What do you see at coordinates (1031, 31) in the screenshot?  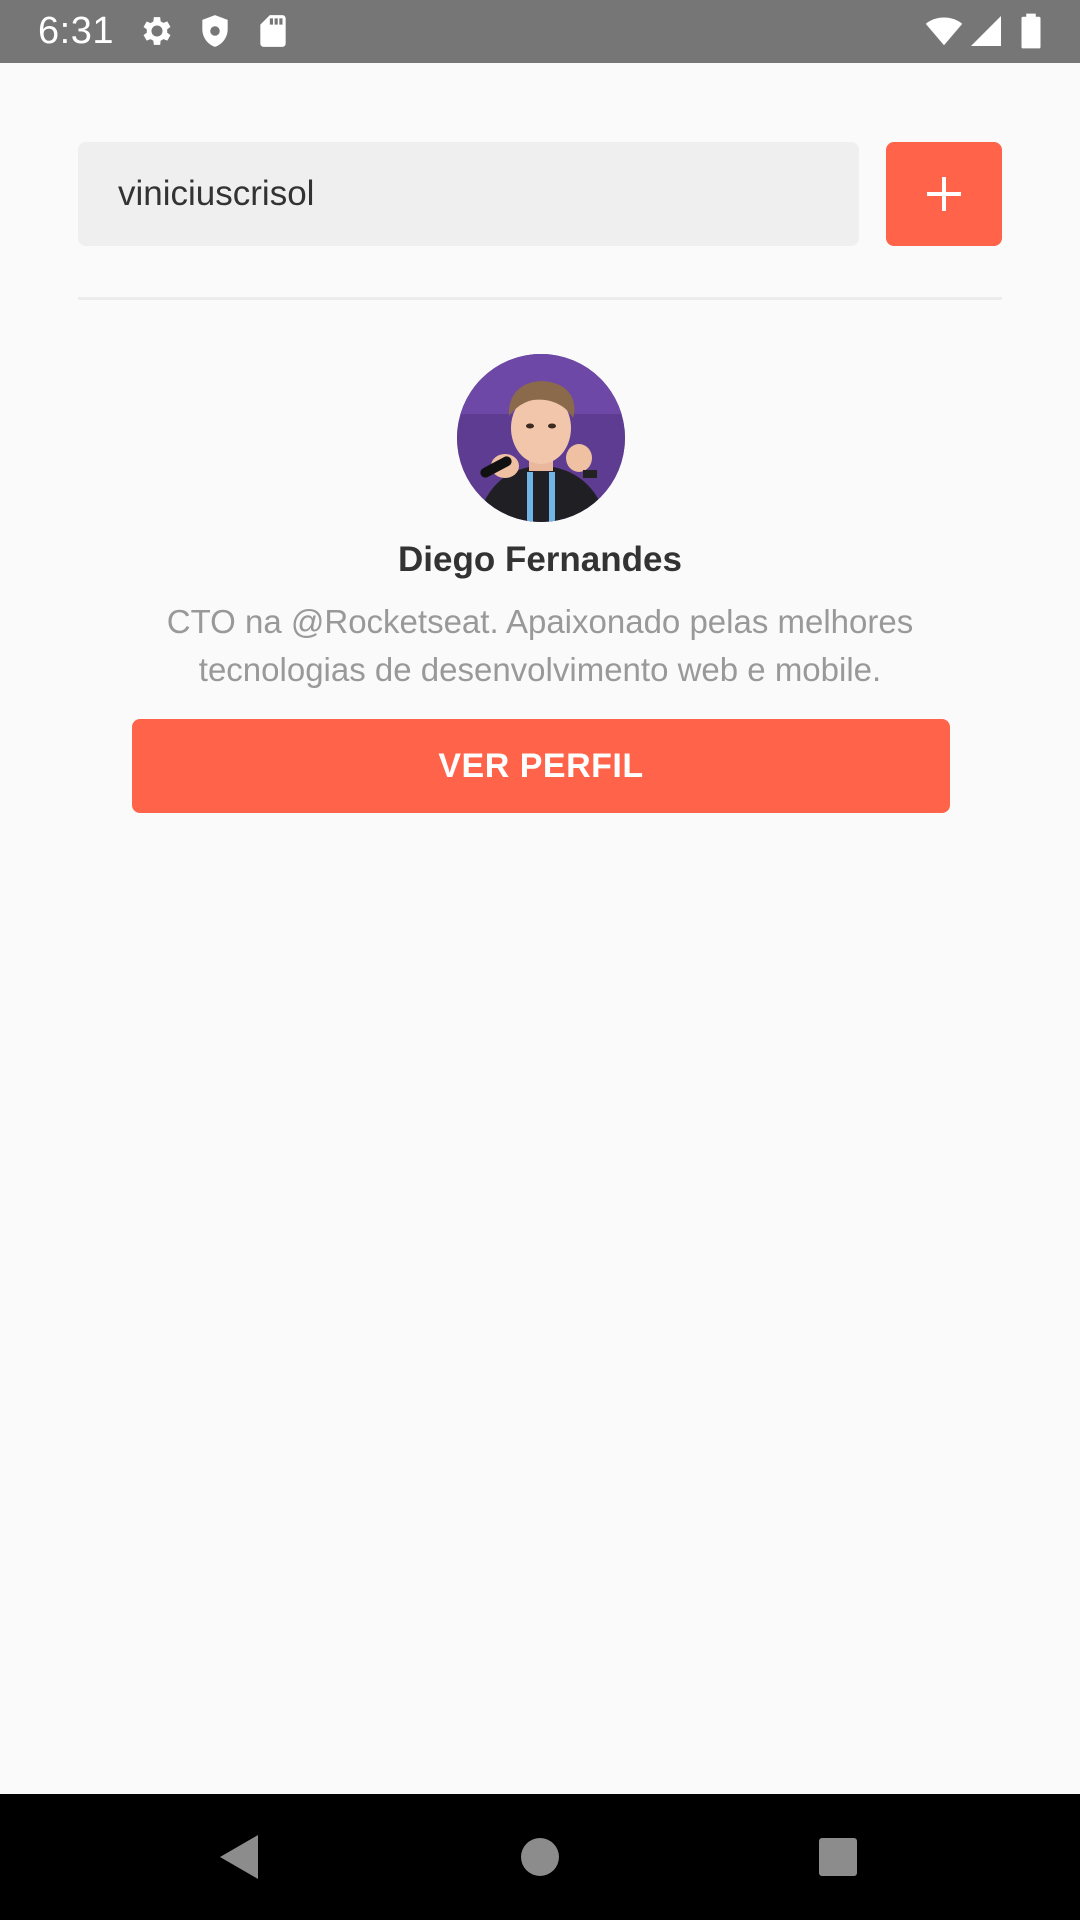 I see `battery-icon` at bounding box center [1031, 31].